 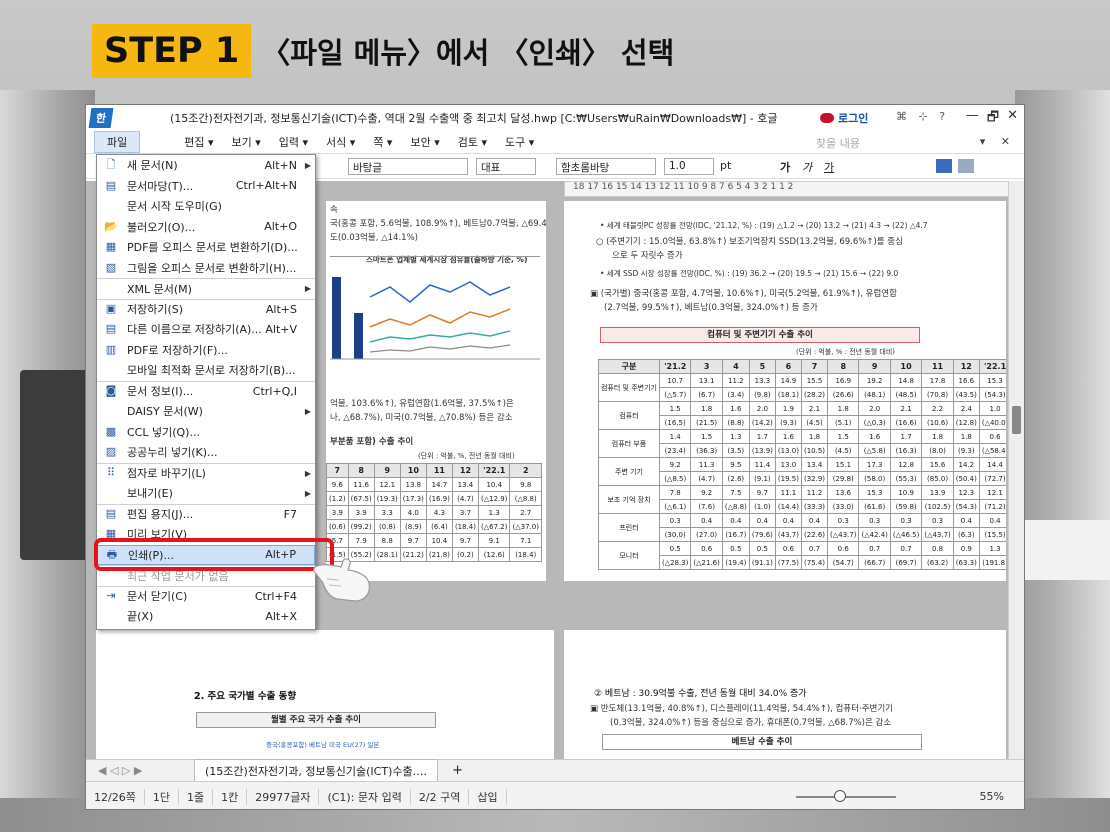 I want to click on menu-view: 보기 ▾, so click(x=246, y=142).